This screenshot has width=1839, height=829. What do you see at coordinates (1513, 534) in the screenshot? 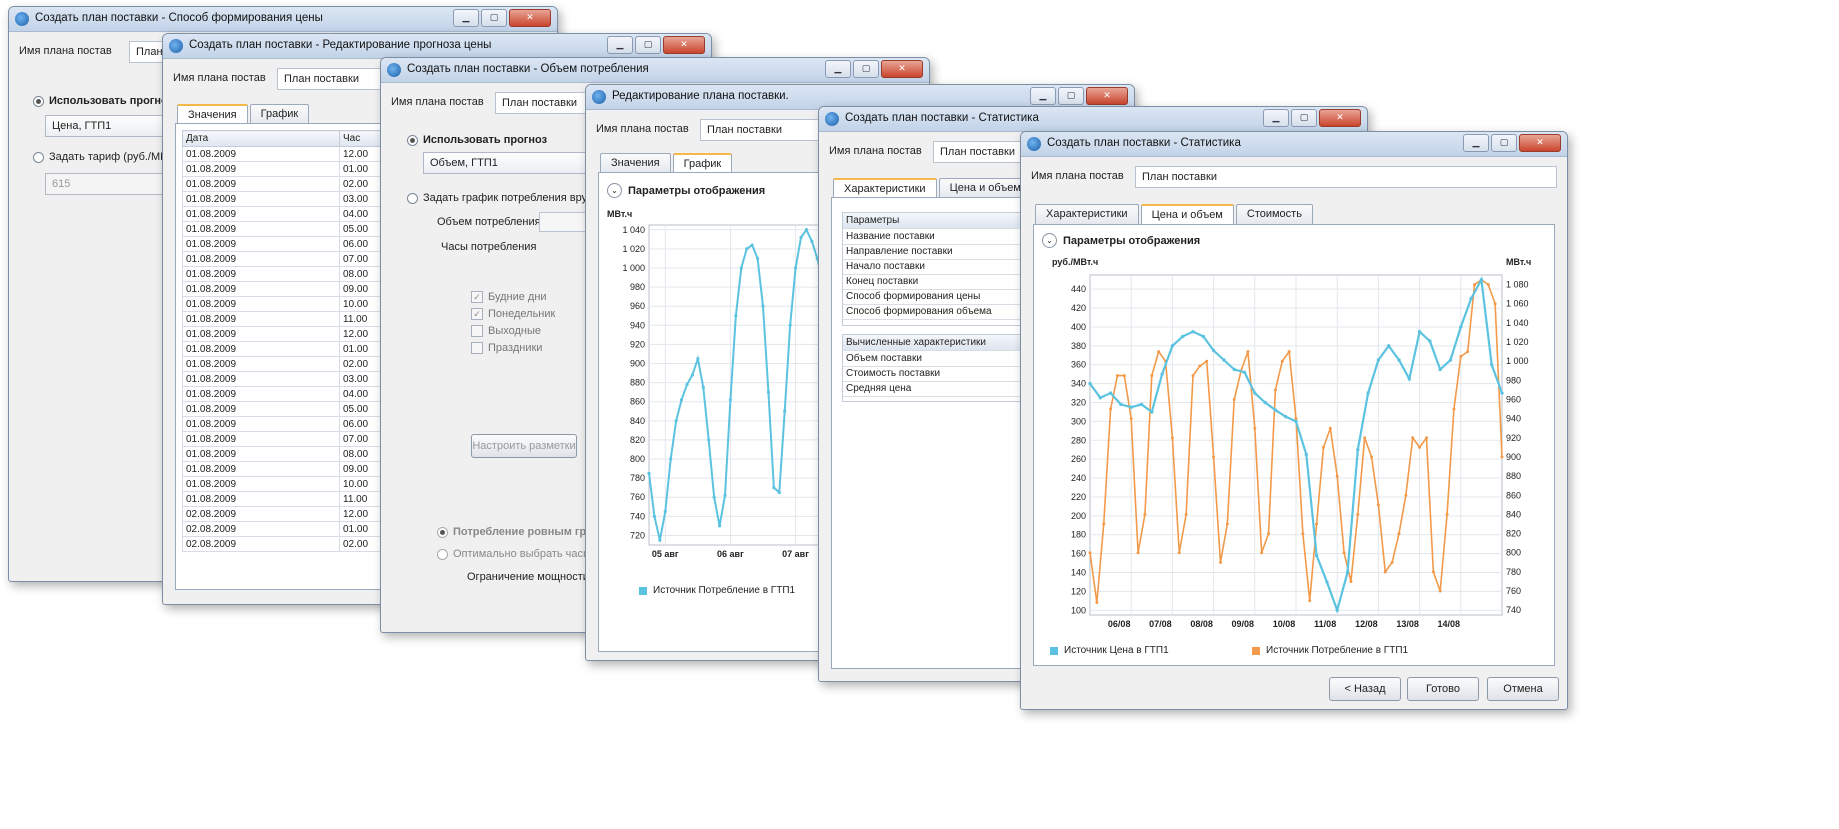
I see `y-tick-label-right: 820` at bounding box center [1513, 534].